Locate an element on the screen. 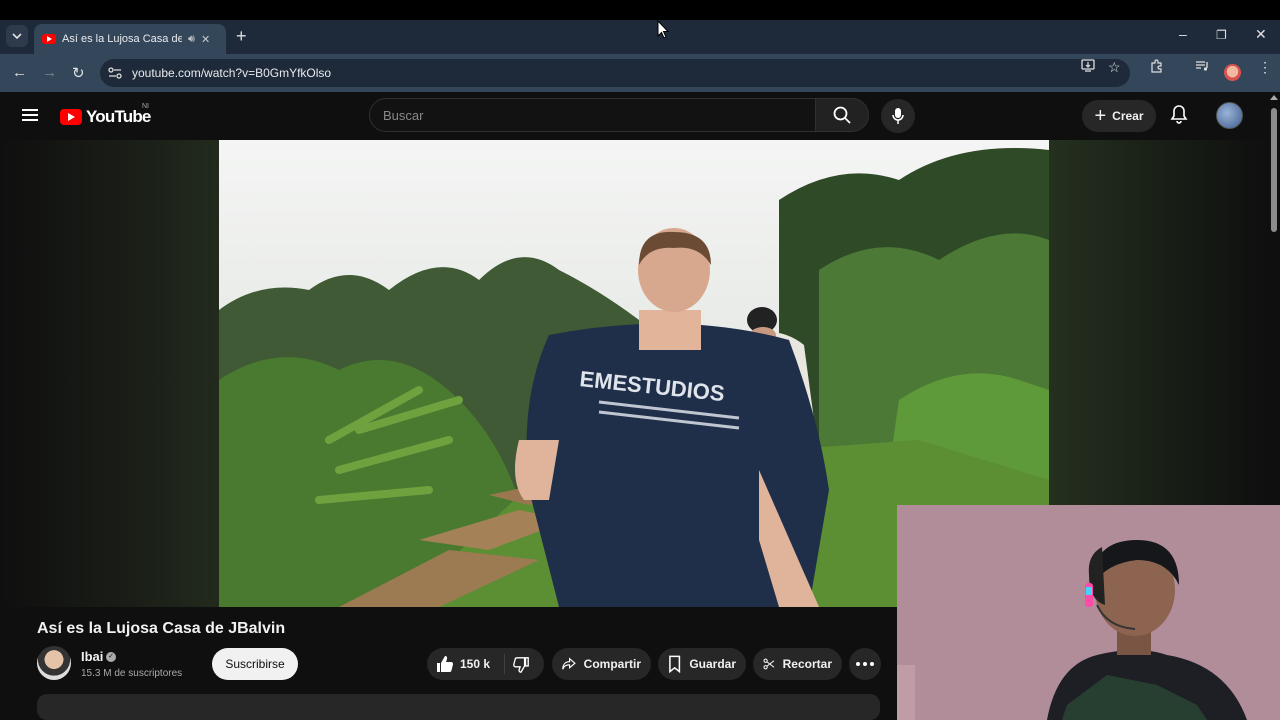 The image size is (1280, 720). scroll-up-arrow-icon is located at coordinates (1274, 97).